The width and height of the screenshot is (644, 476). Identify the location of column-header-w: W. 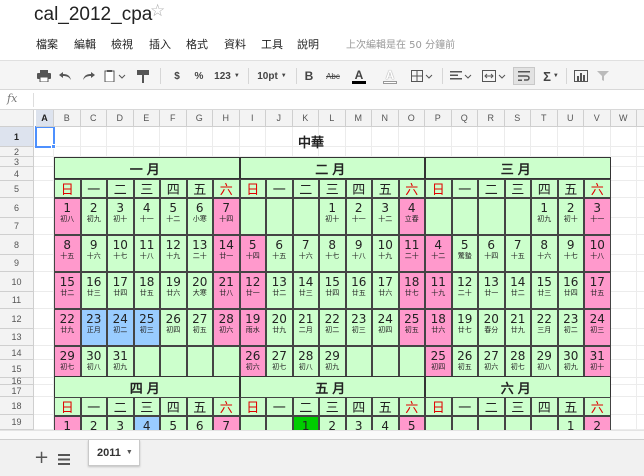
(623, 118).